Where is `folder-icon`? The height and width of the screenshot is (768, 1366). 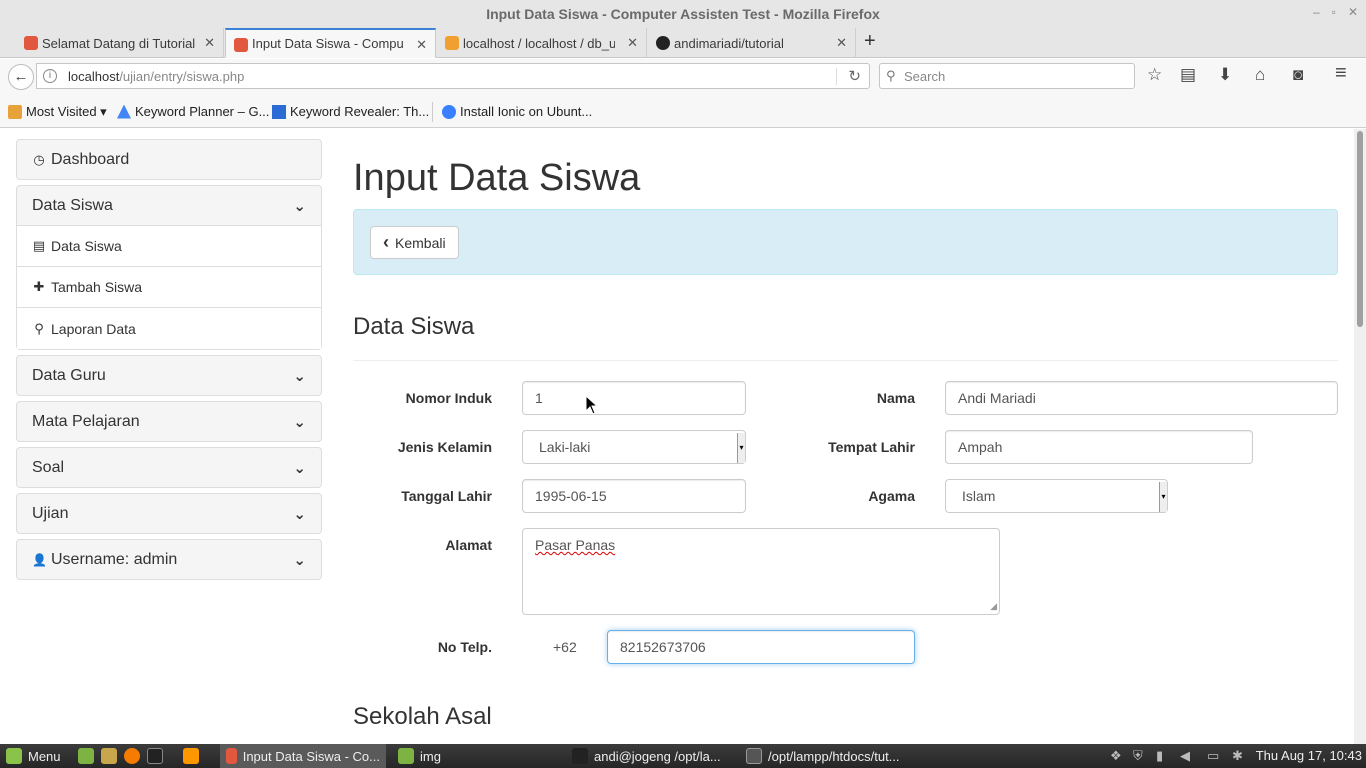
folder-icon is located at coordinates (406, 756).